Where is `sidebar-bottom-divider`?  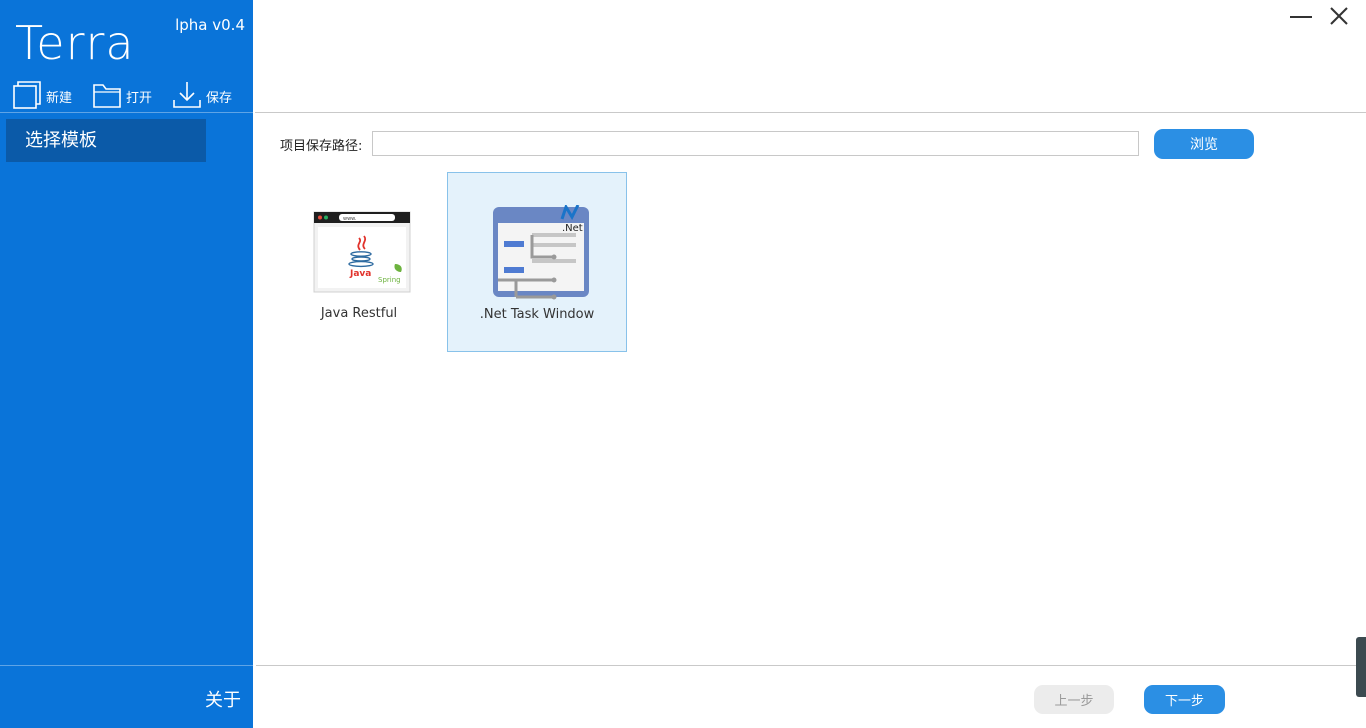 sidebar-bottom-divider is located at coordinates (126, 665).